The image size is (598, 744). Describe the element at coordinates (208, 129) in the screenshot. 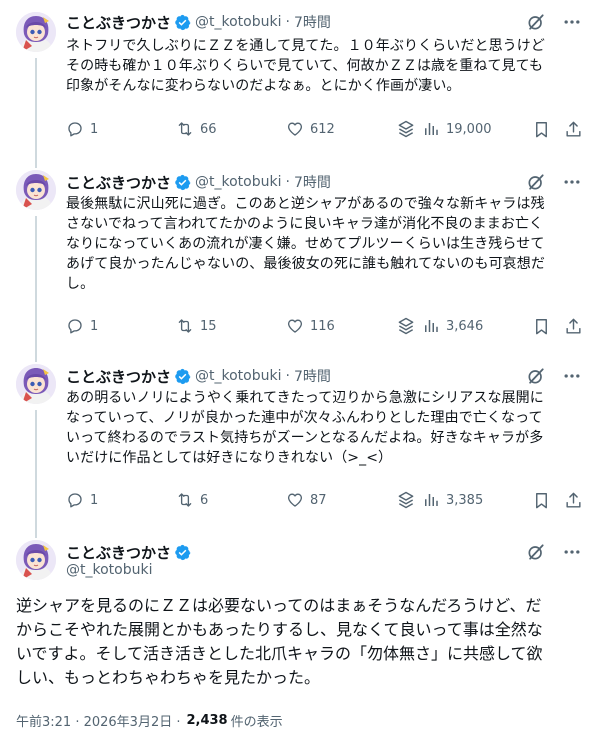

I see `repost-count: 66` at that location.